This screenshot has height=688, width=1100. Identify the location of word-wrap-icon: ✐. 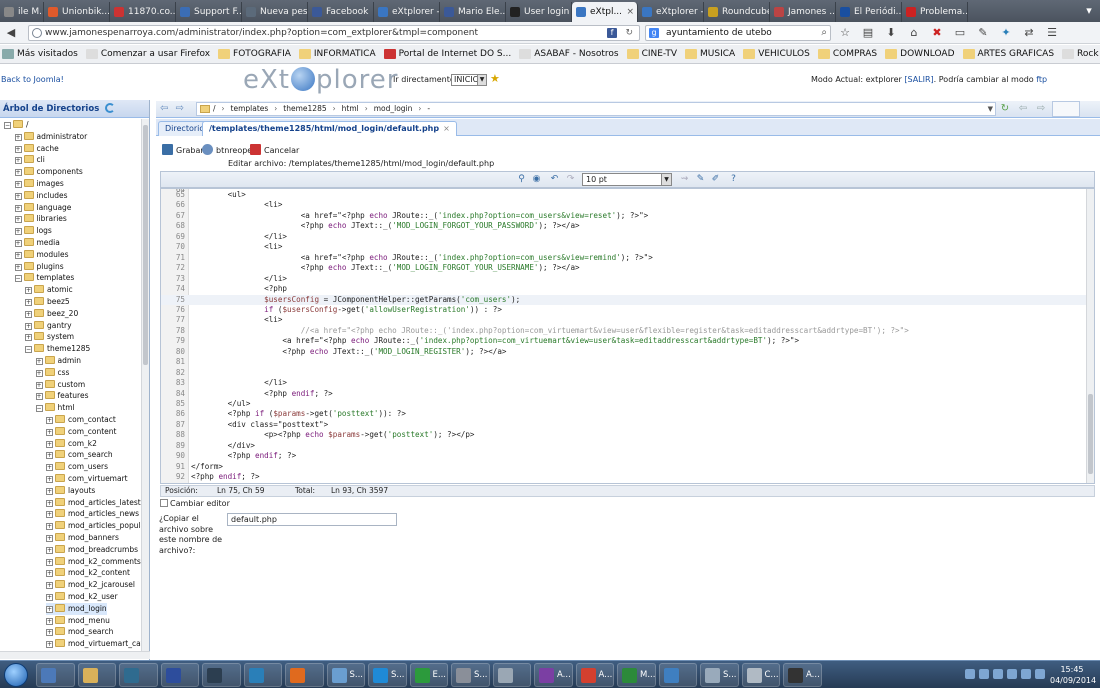
(715, 179).